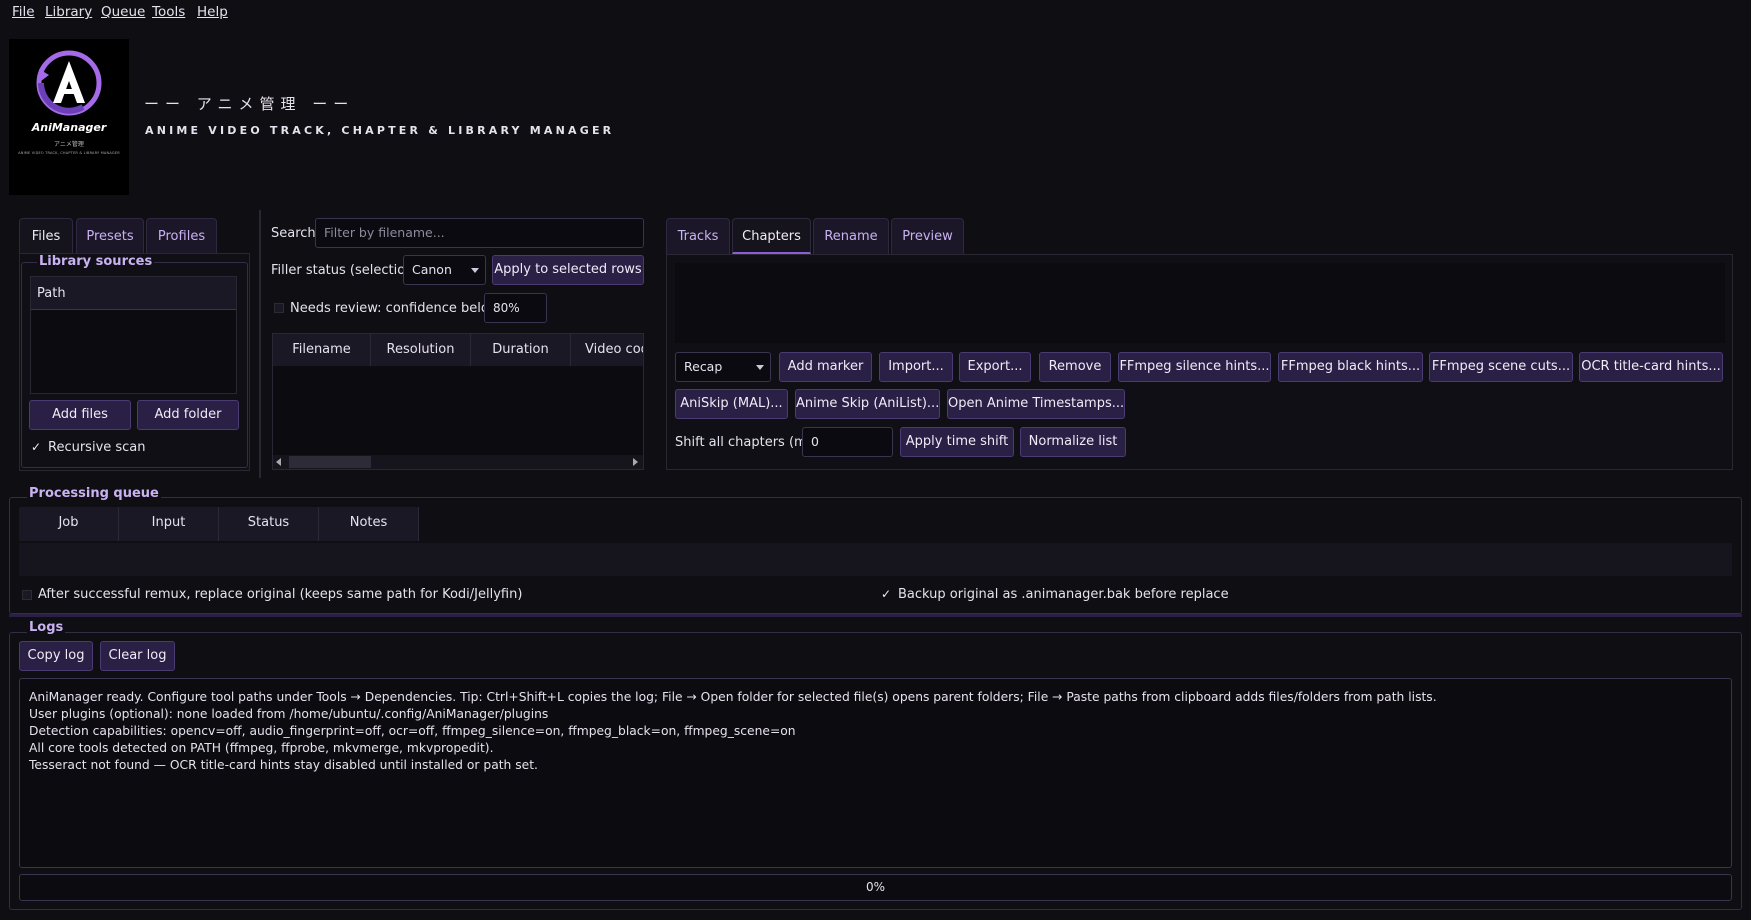 Image resolution: width=1751 pixels, height=920 pixels. What do you see at coordinates (68, 12) in the screenshot?
I see `menu-library: Library` at bounding box center [68, 12].